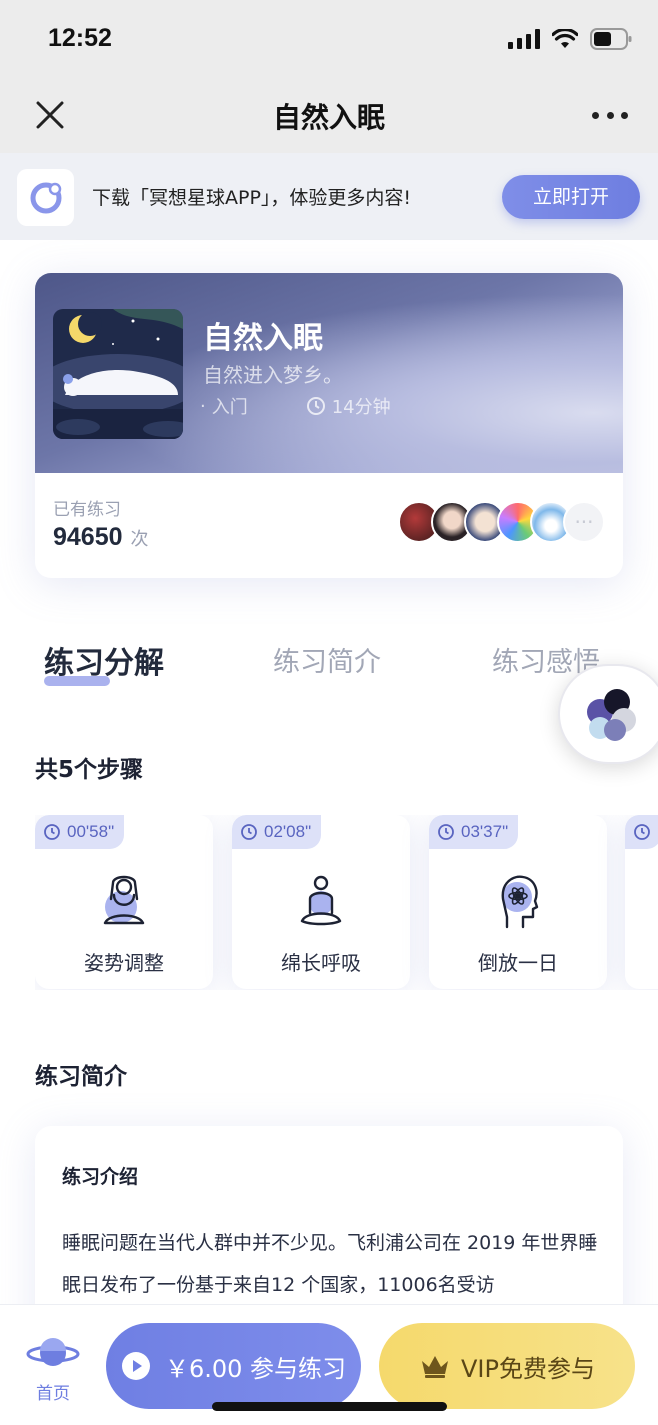 This screenshot has height=1425, width=658. I want to click on play-icon, so click(135, 1366).